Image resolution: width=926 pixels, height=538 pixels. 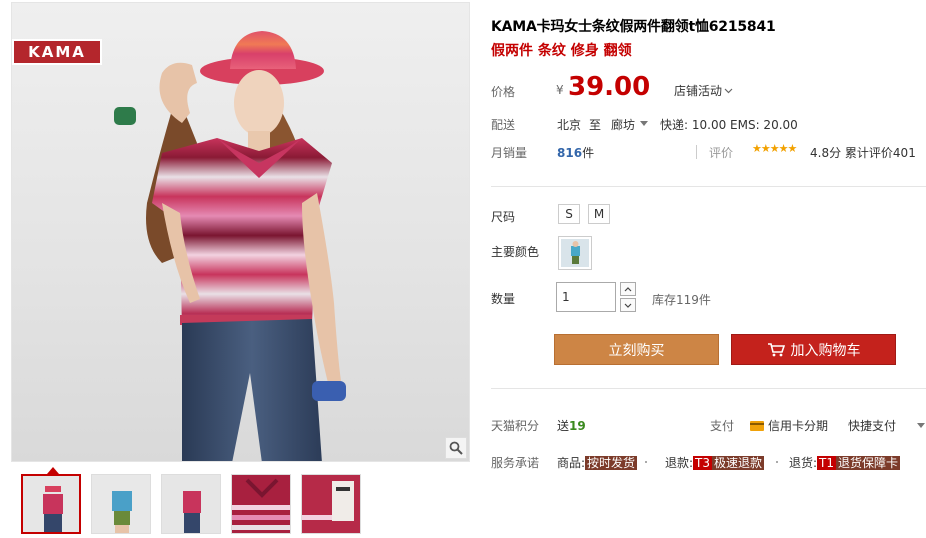 I want to click on service-refund-tag: 极速退款, so click(x=738, y=463).